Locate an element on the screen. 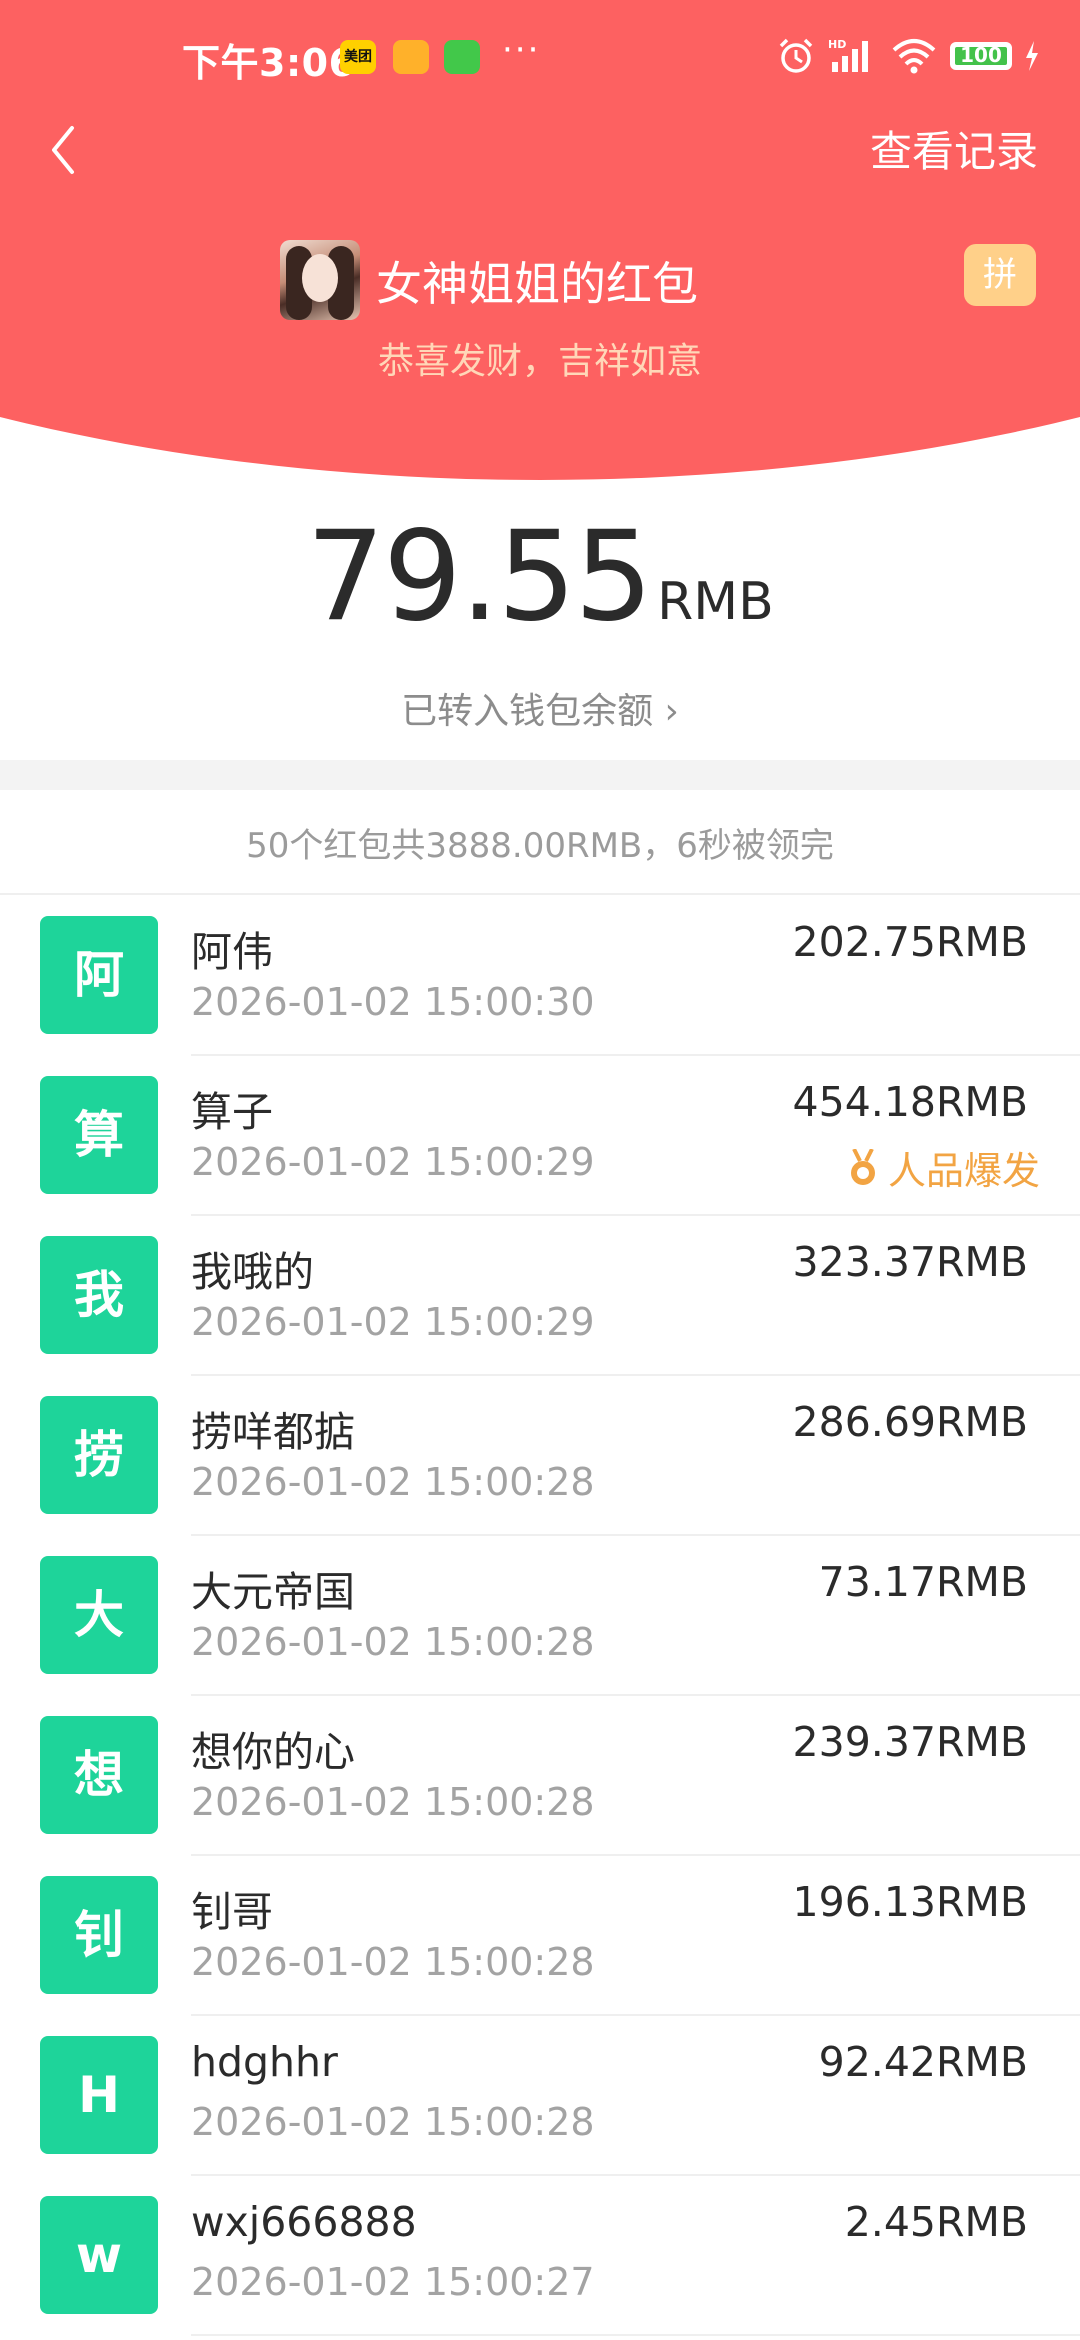  best-luck-label: 人品爆发 is located at coordinates (963, 1171).